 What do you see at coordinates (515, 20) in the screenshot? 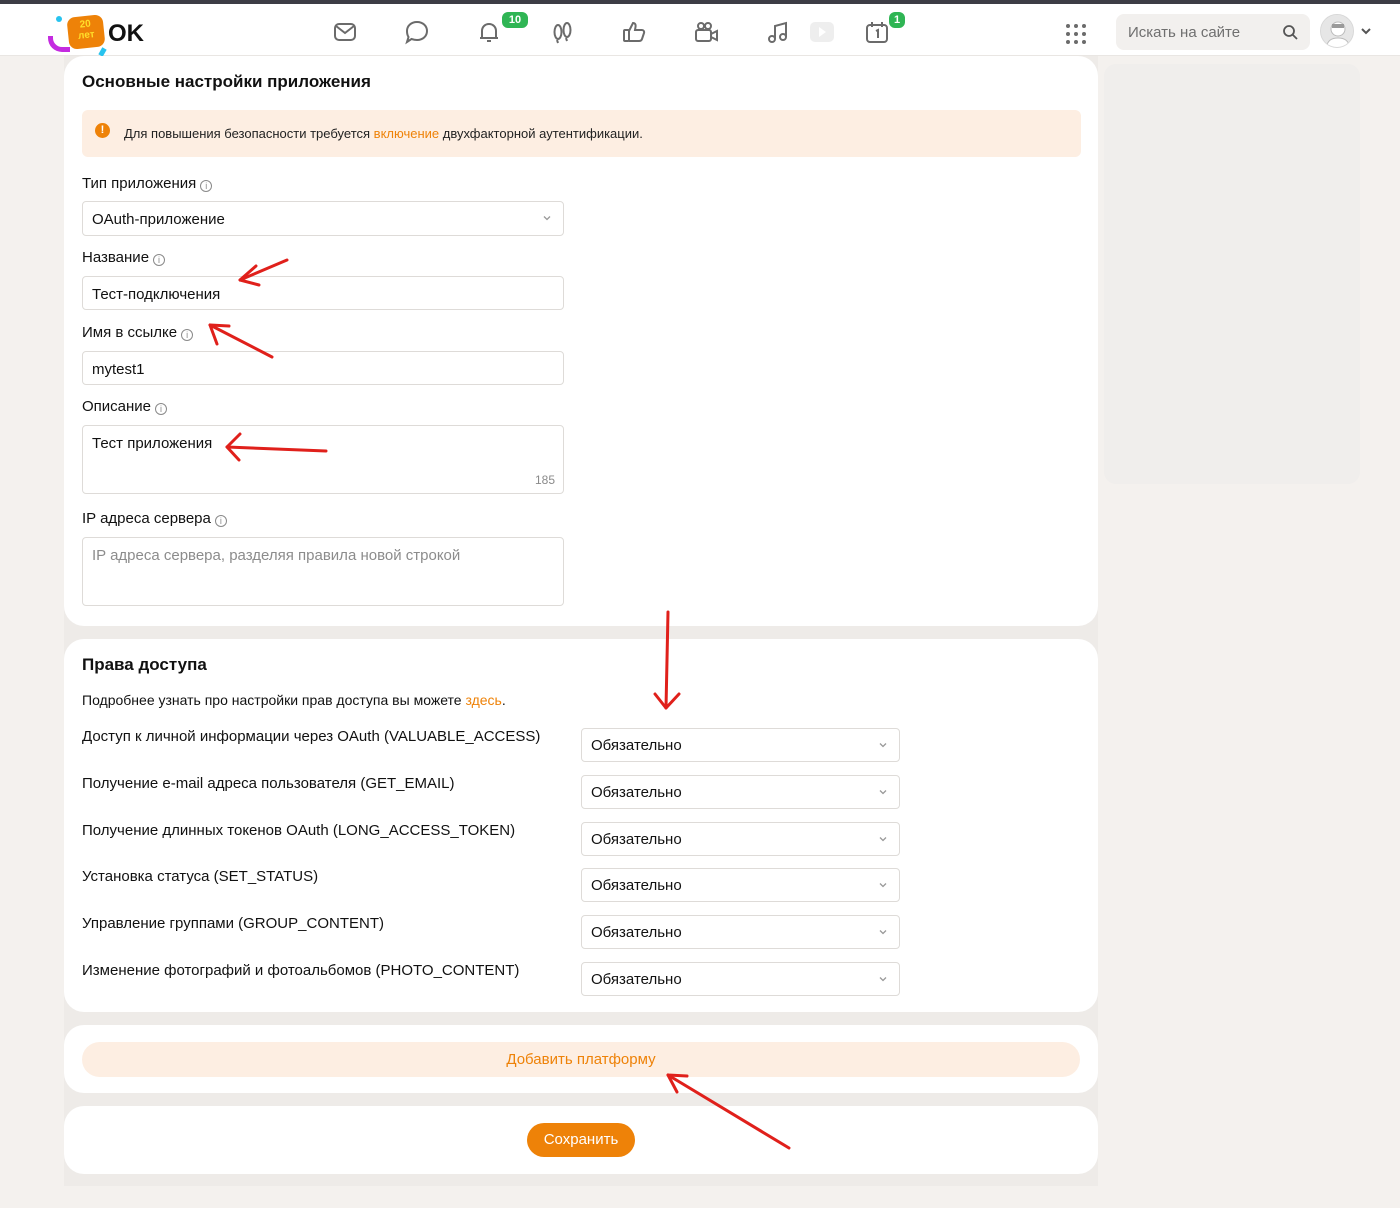
I see `notifications-count-badge: 10` at bounding box center [515, 20].